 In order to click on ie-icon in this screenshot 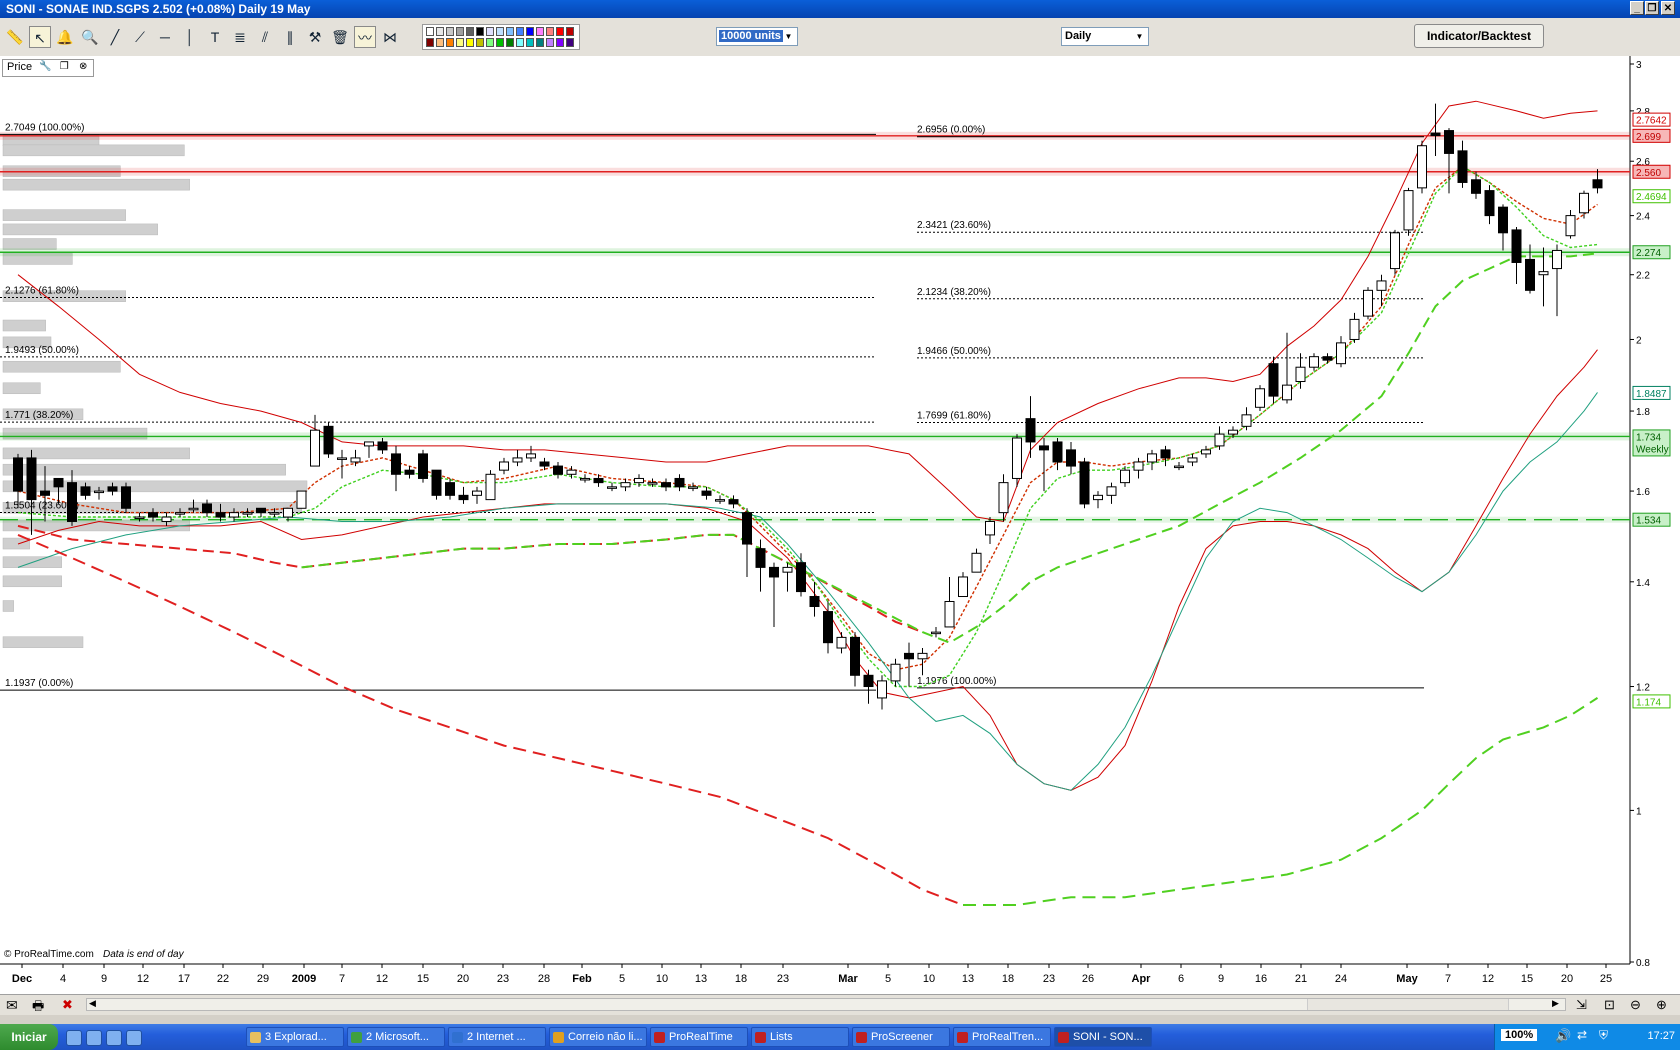, I will do `click(74, 1038)`.